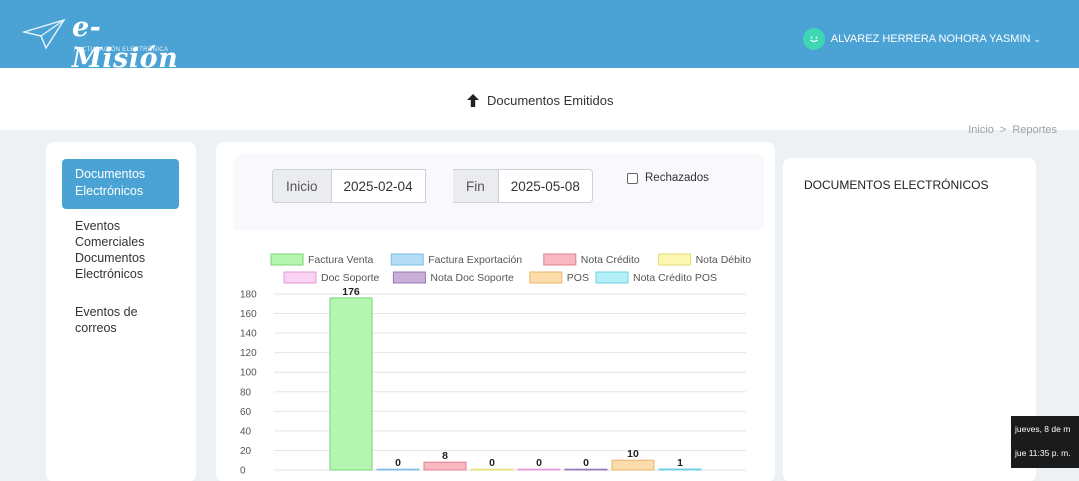 This screenshot has width=1079, height=481. I want to click on page-header: Documentos Emitidos, so click(539, 99).